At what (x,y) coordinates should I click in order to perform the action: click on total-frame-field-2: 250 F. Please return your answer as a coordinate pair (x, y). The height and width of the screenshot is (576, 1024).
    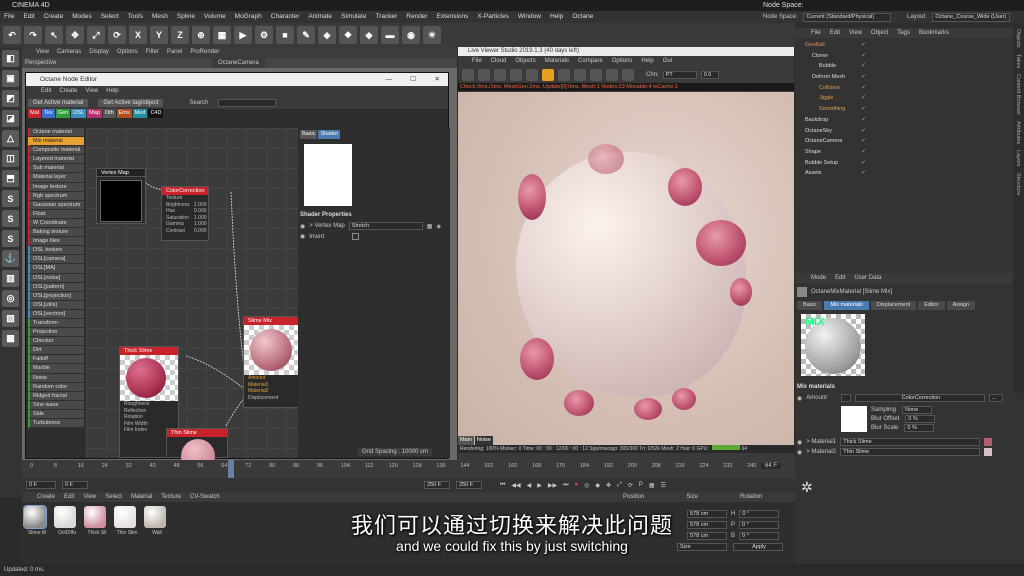
    Looking at the image, I should click on (469, 485).